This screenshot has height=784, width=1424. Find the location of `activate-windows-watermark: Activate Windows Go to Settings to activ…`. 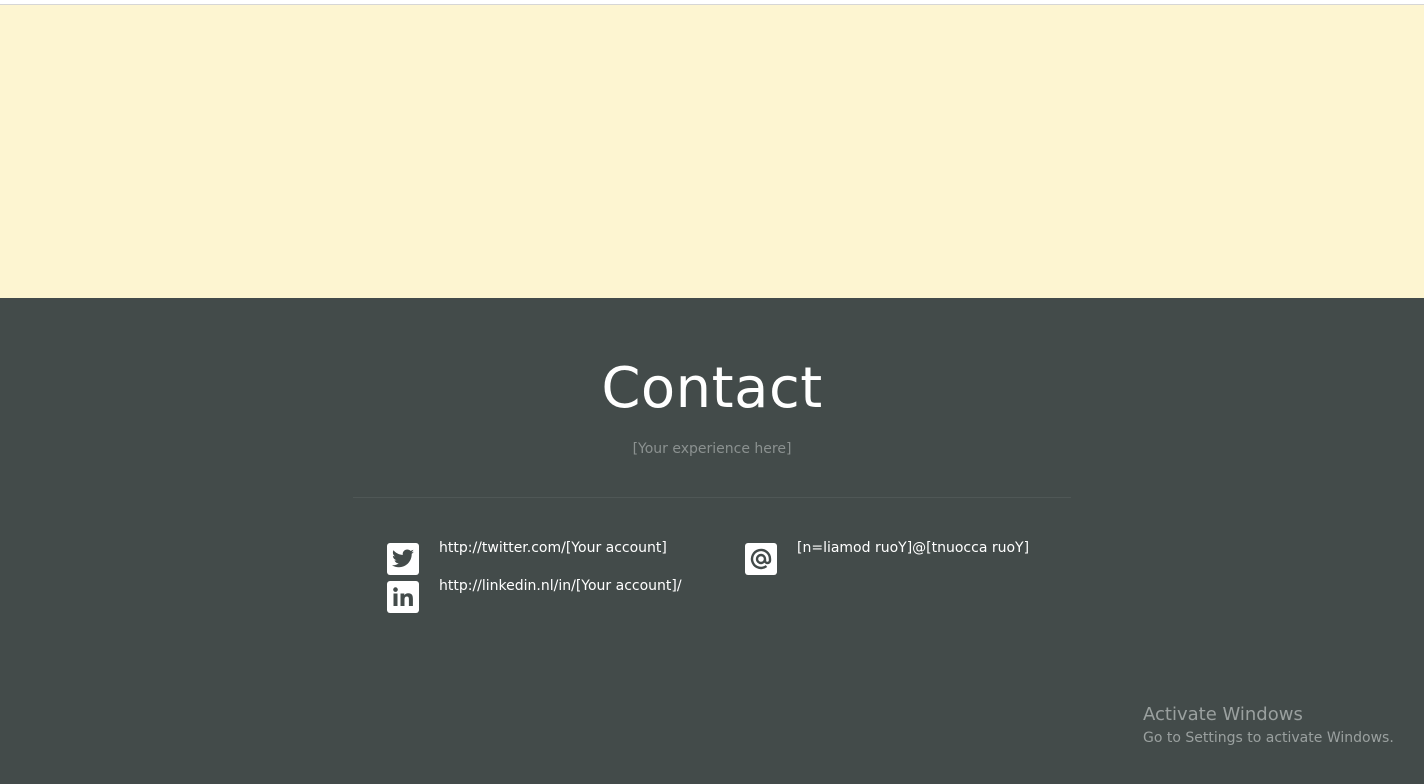

activate-windows-watermark: Activate Windows Go to Settings to activ… is located at coordinates (1268, 726).